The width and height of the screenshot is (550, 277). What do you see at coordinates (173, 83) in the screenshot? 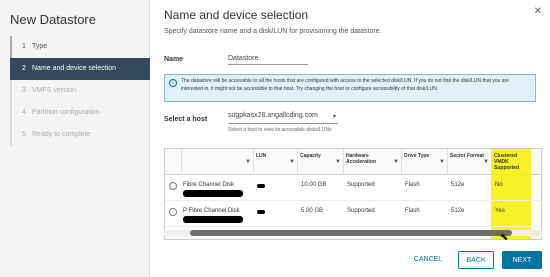
I see `info-icon: i` at bounding box center [173, 83].